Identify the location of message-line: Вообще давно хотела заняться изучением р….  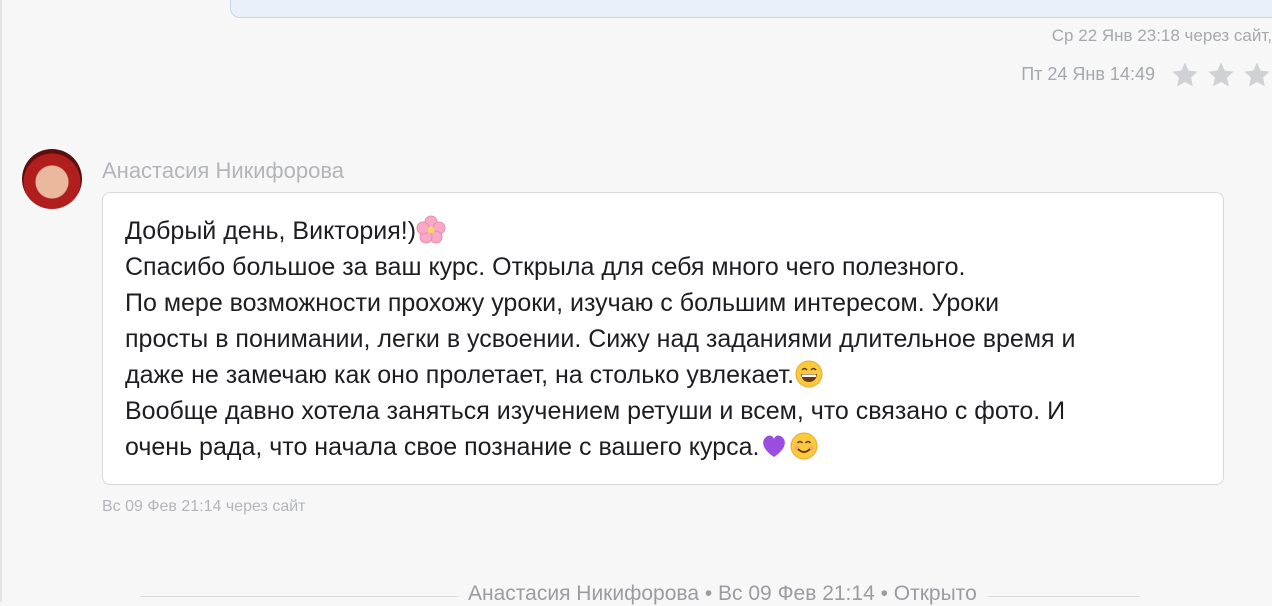
(595, 411).